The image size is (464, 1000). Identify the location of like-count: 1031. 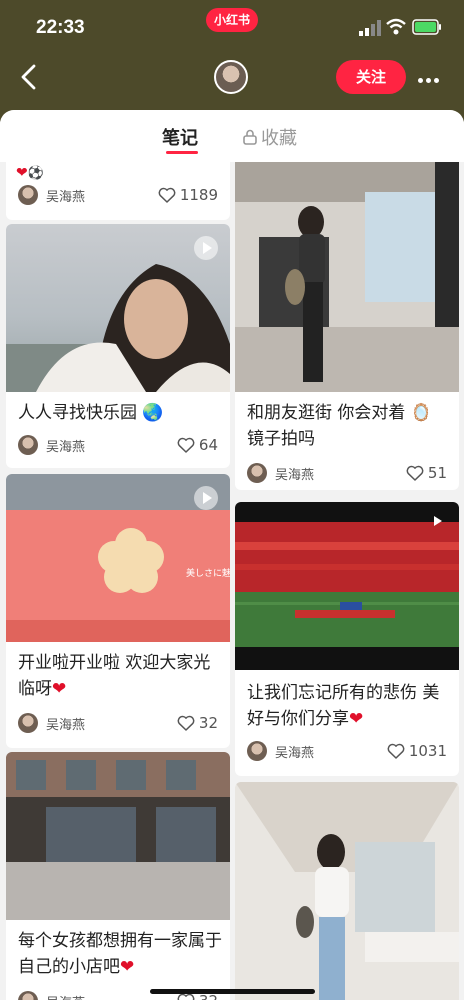
(417, 751).